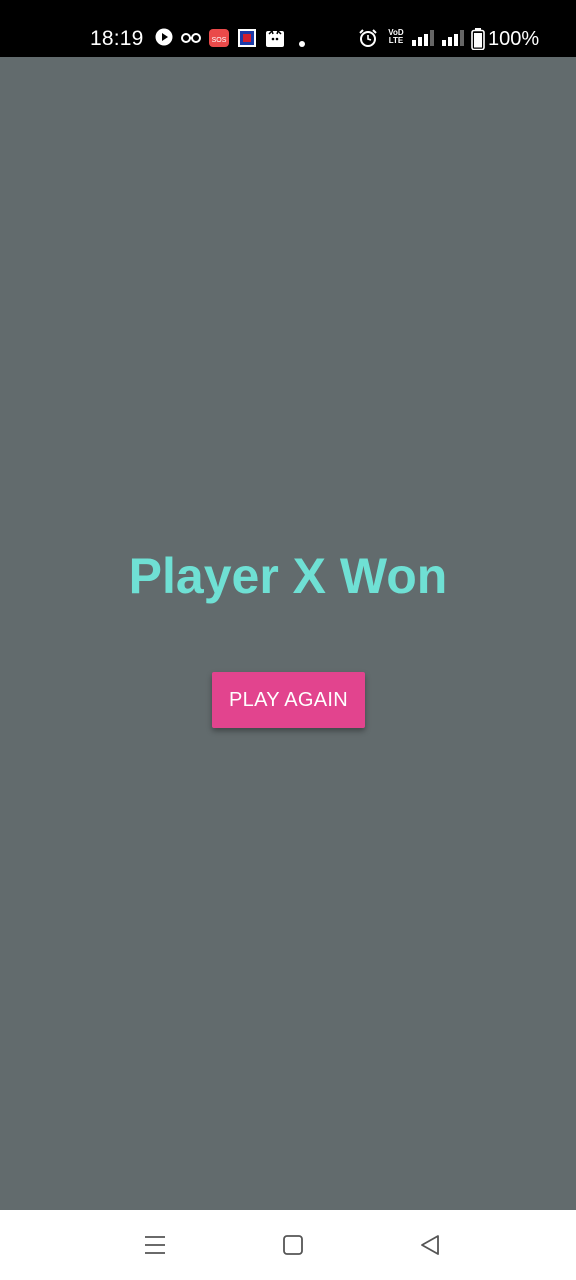 The width and height of the screenshot is (576, 1280). What do you see at coordinates (293, 1245) in the screenshot?
I see `home-icon` at bounding box center [293, 1245].